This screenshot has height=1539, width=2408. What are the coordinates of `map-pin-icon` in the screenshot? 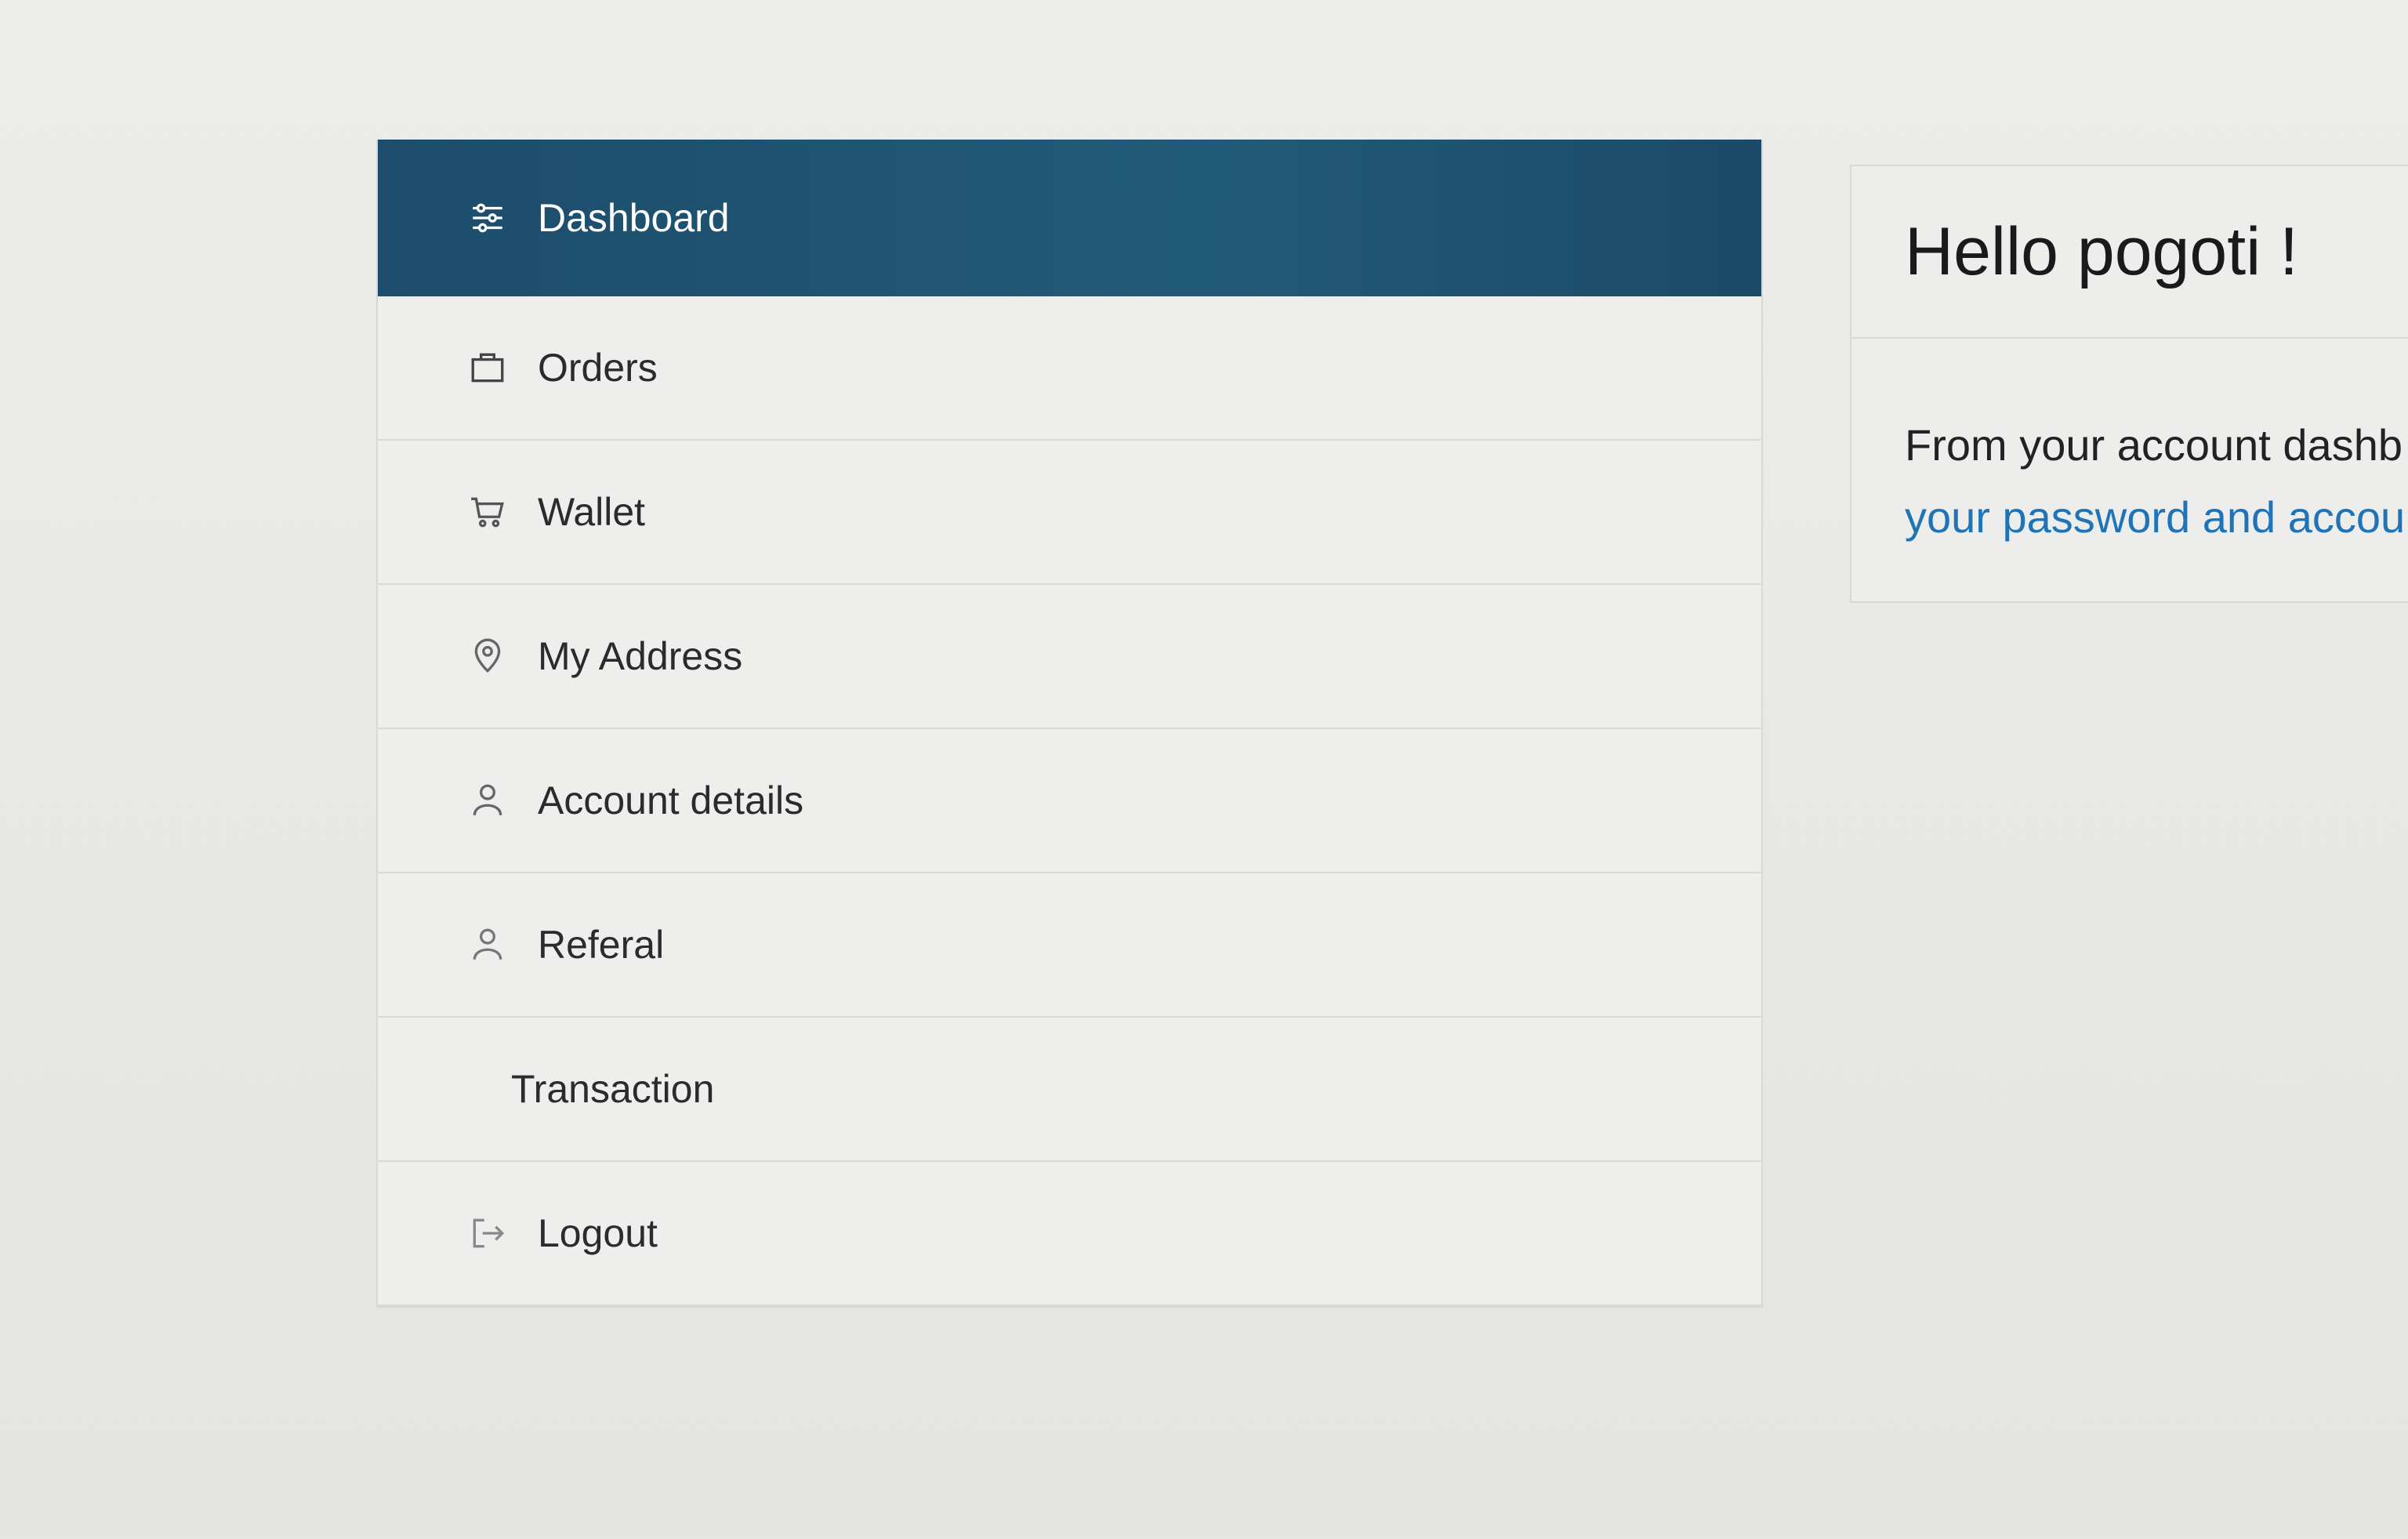 It's located at (487, 656).